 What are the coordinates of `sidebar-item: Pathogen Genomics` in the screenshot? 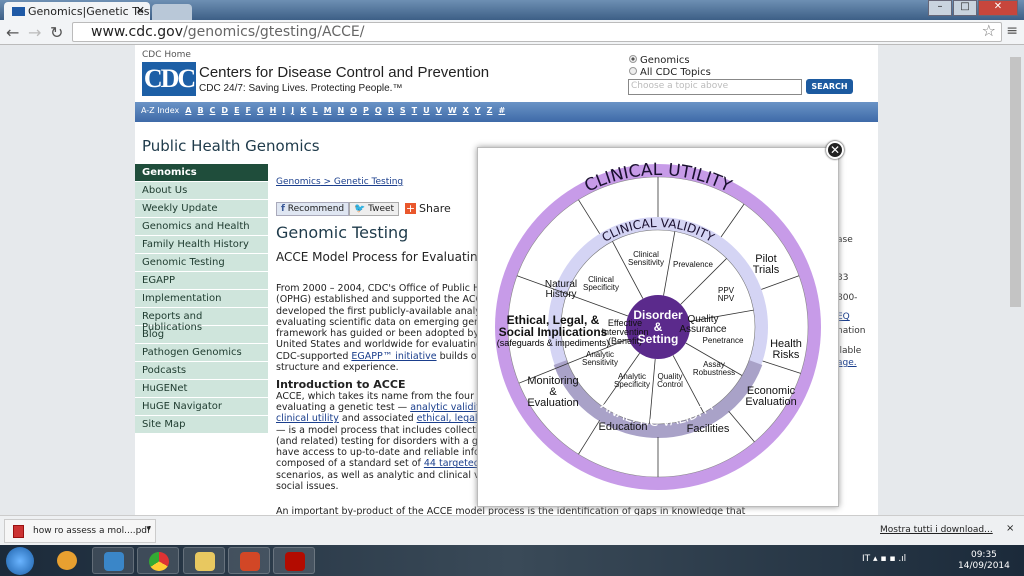 It's located at (201, 353).